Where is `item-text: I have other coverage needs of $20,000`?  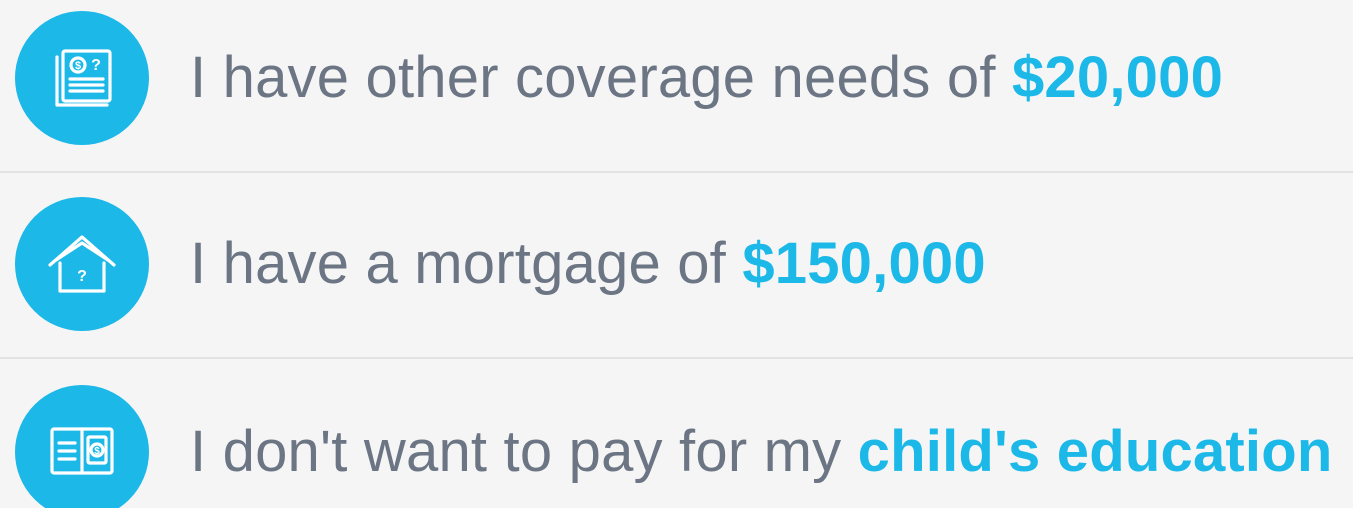
item-text: I have other coverage needs of $20,000 is located at coordinates (706, 78).